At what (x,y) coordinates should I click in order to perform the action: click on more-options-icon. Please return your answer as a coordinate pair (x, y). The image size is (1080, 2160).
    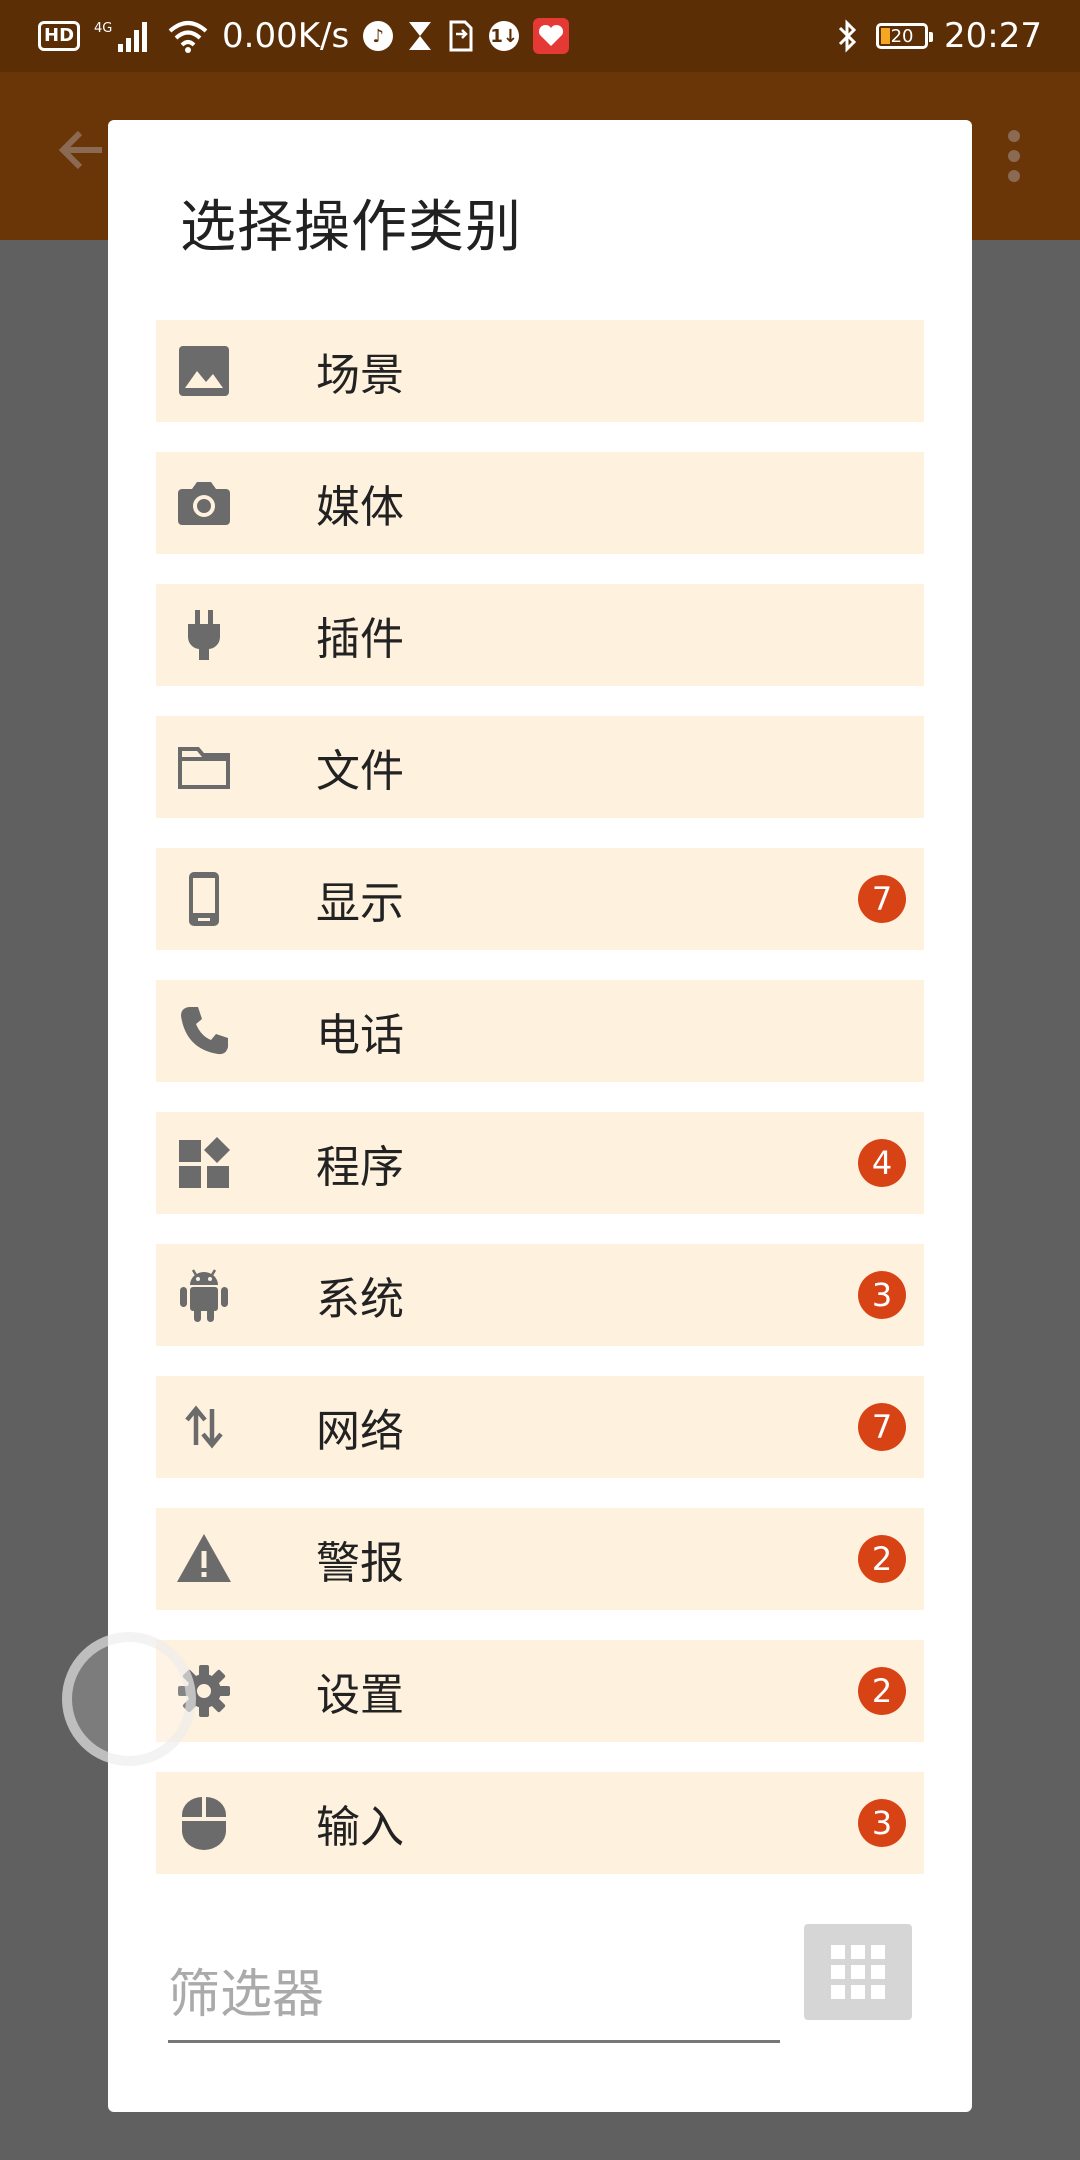
    Looking at the image, I should click on (1014, 156).